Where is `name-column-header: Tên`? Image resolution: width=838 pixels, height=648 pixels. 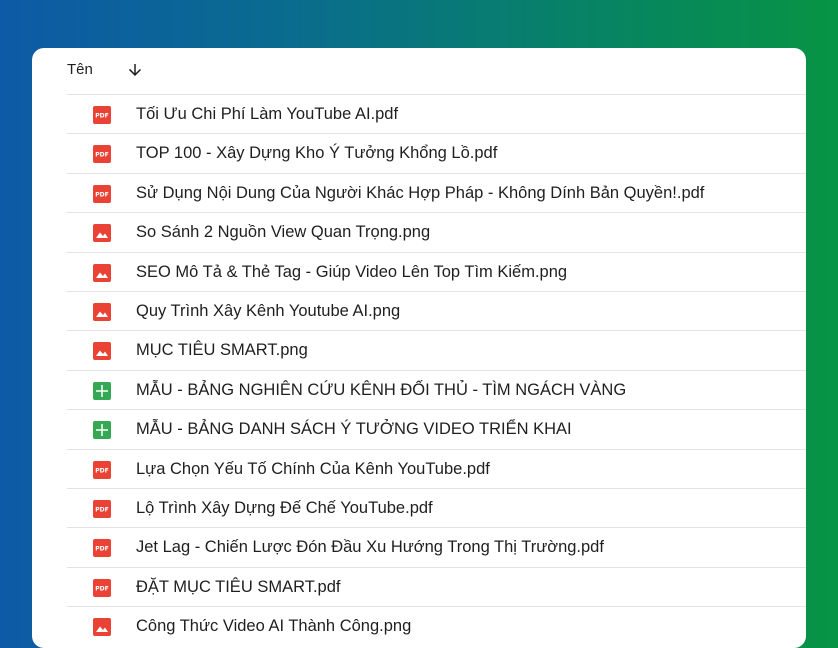
name-column-header: Tên is located at coordinates (80, 69).